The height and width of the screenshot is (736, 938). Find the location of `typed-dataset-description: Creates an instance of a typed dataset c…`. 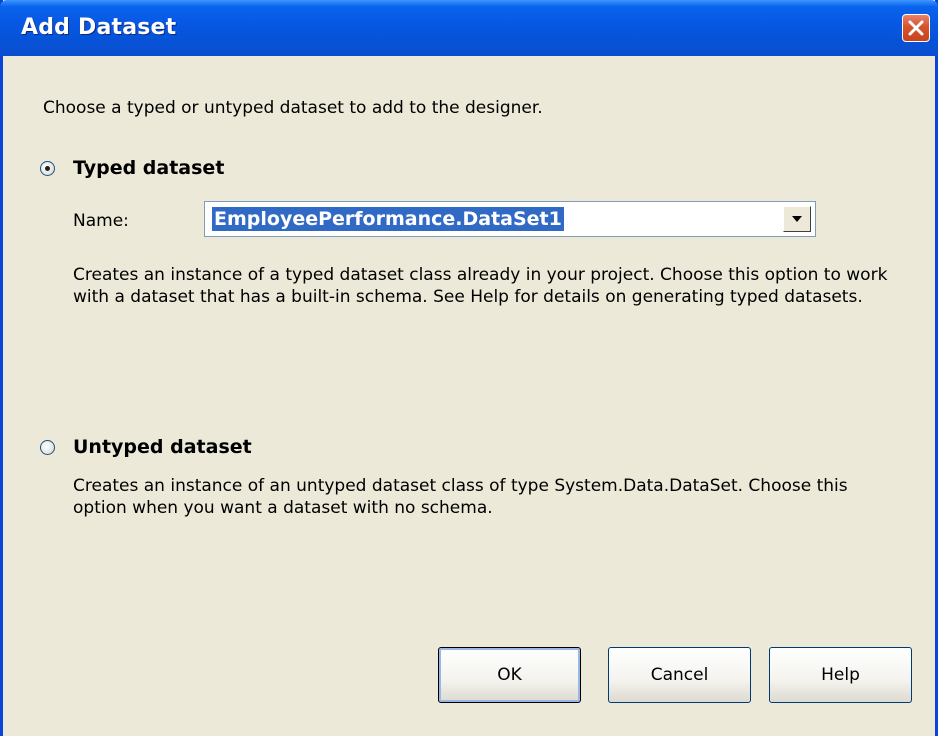

typed-dataset-description: Creates an instance of a typed dataset c… is located at coordinates (480, 286).